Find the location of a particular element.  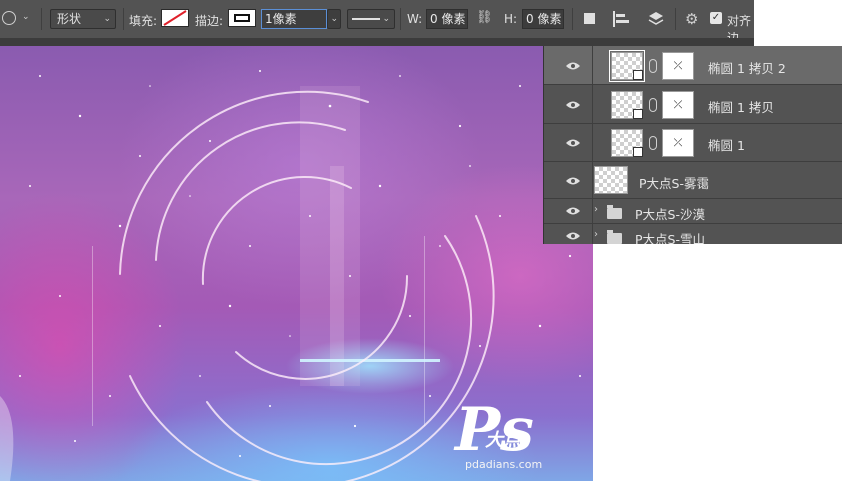

height-field: 0 像素 is located at coordinates (543, 19).